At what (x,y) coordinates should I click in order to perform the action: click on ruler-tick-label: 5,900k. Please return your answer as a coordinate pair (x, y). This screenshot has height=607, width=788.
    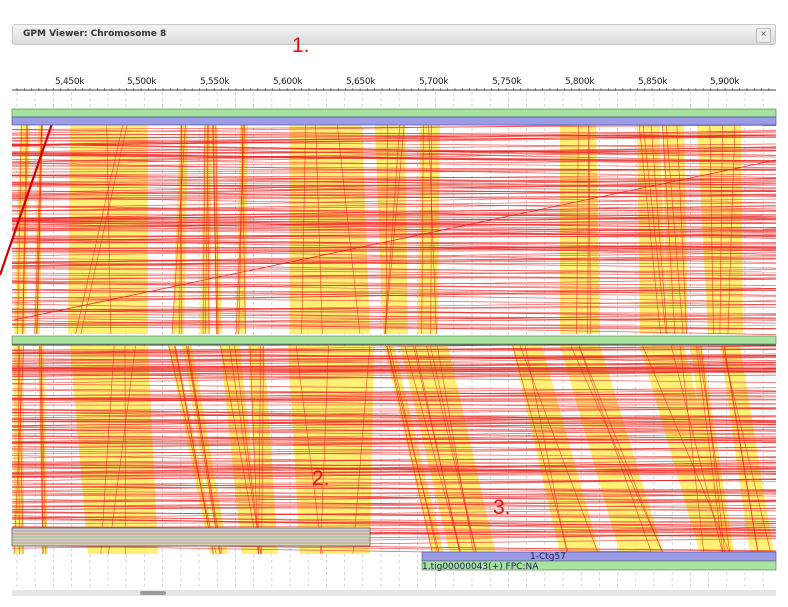
    Looking at the image, I should click on (725, 82).